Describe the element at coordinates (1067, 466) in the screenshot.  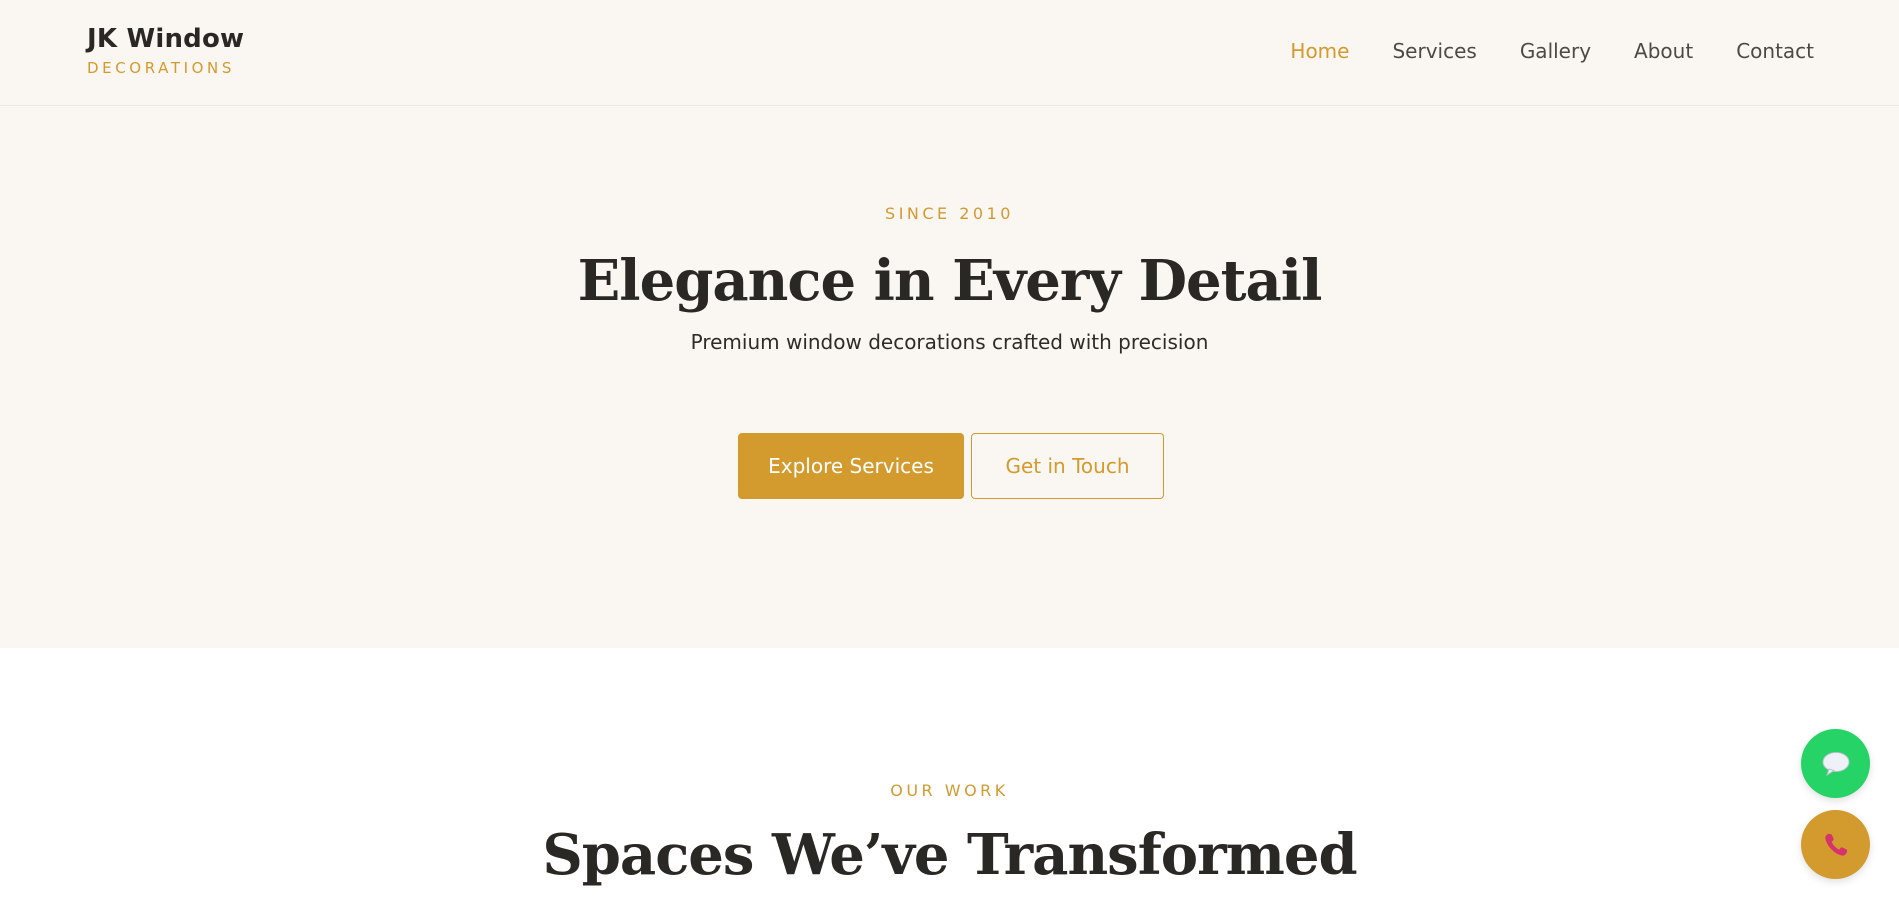
I see `get-in-touch-button: Get in Touch` at that location.